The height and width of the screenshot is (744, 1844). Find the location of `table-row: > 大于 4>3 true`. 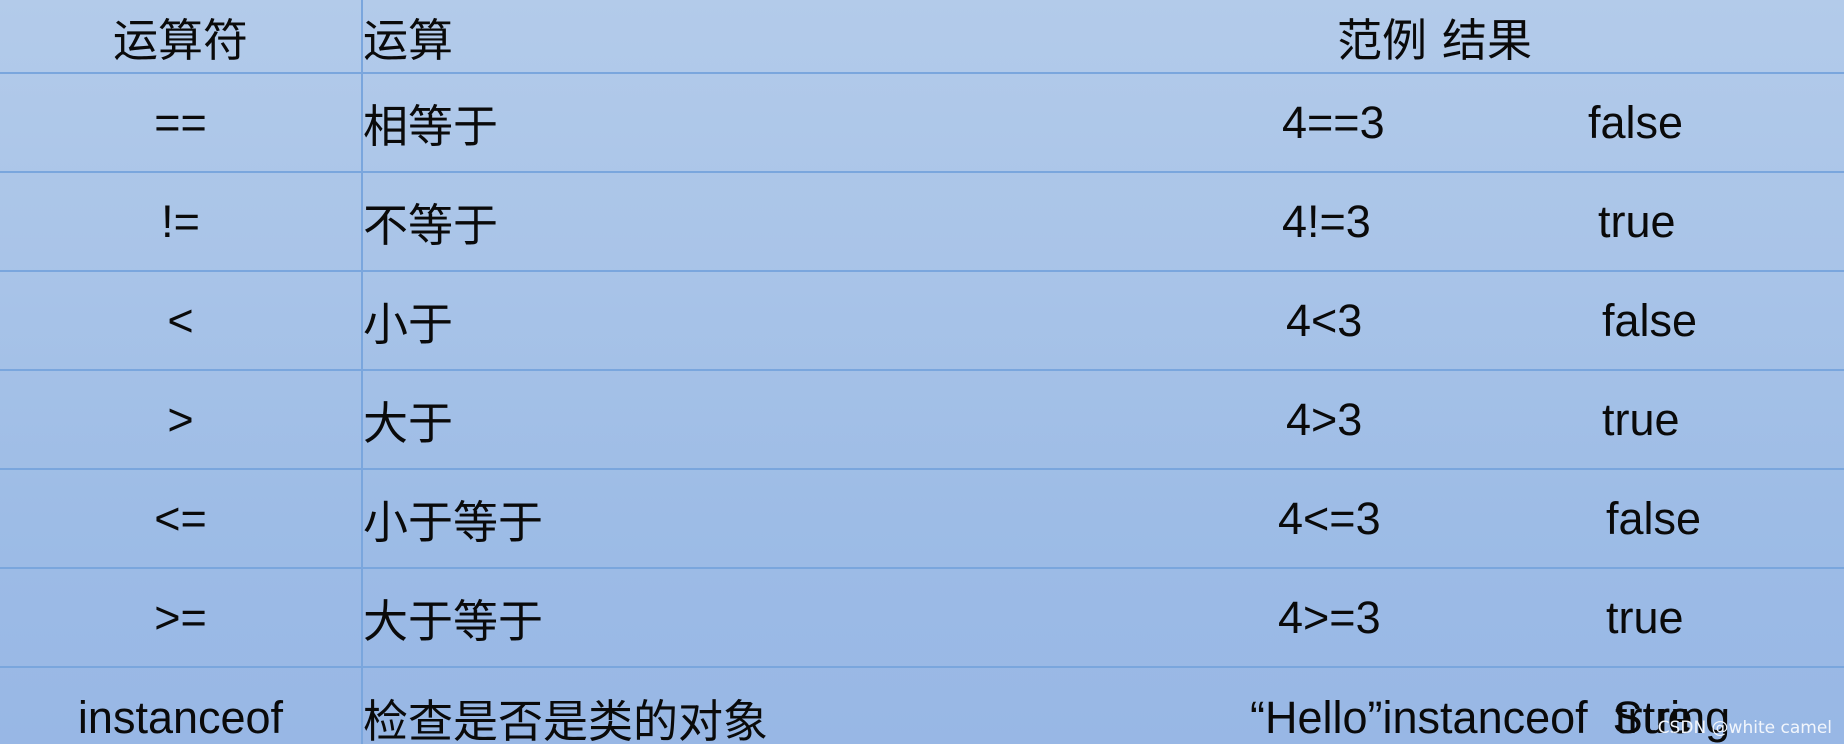

table-row: > 大于 4>3 true is located at coordinates (922, 419).